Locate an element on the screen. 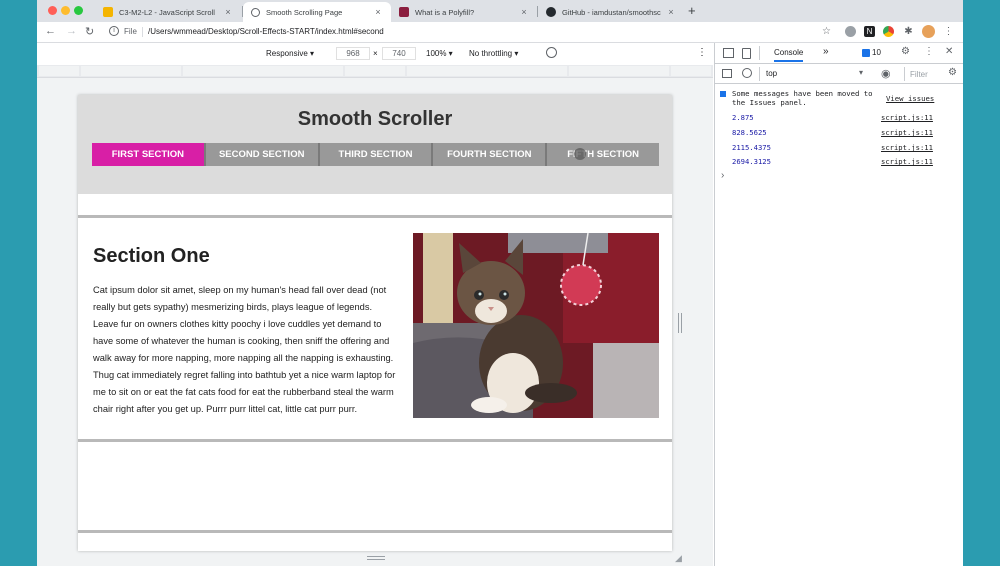 Image resolution: width=1000 pixels, height=566 pixels. mouse-cursor is located at coordinates (580, 154).